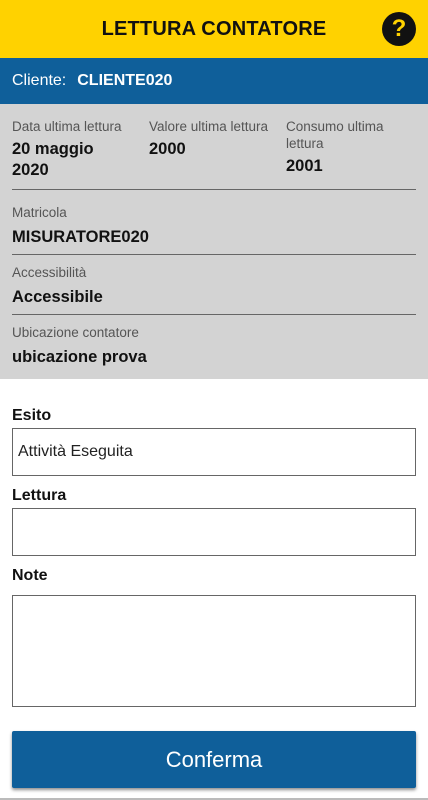 This screenshot has height=800, width=428. I want to click on last-reading-value-value: 2000, so click(167, 149).